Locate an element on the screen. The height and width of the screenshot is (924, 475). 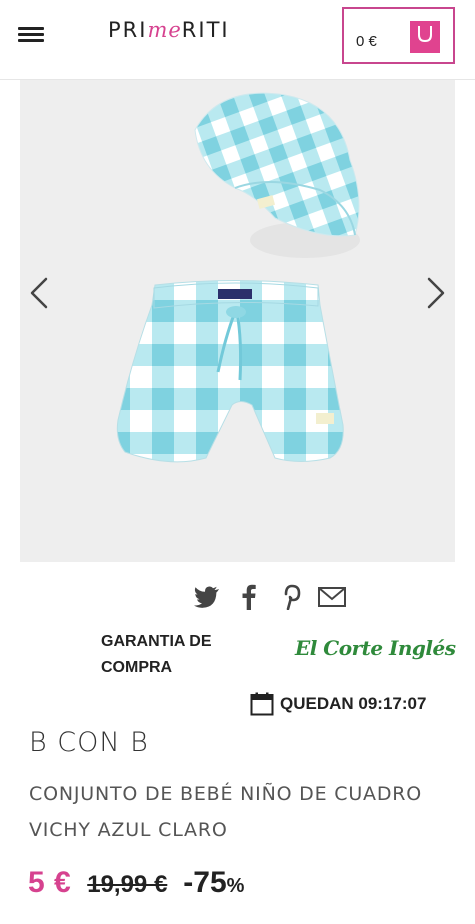
sale-countdown: QUEDAN 09:17:07 is located at coordinates (338, 704).